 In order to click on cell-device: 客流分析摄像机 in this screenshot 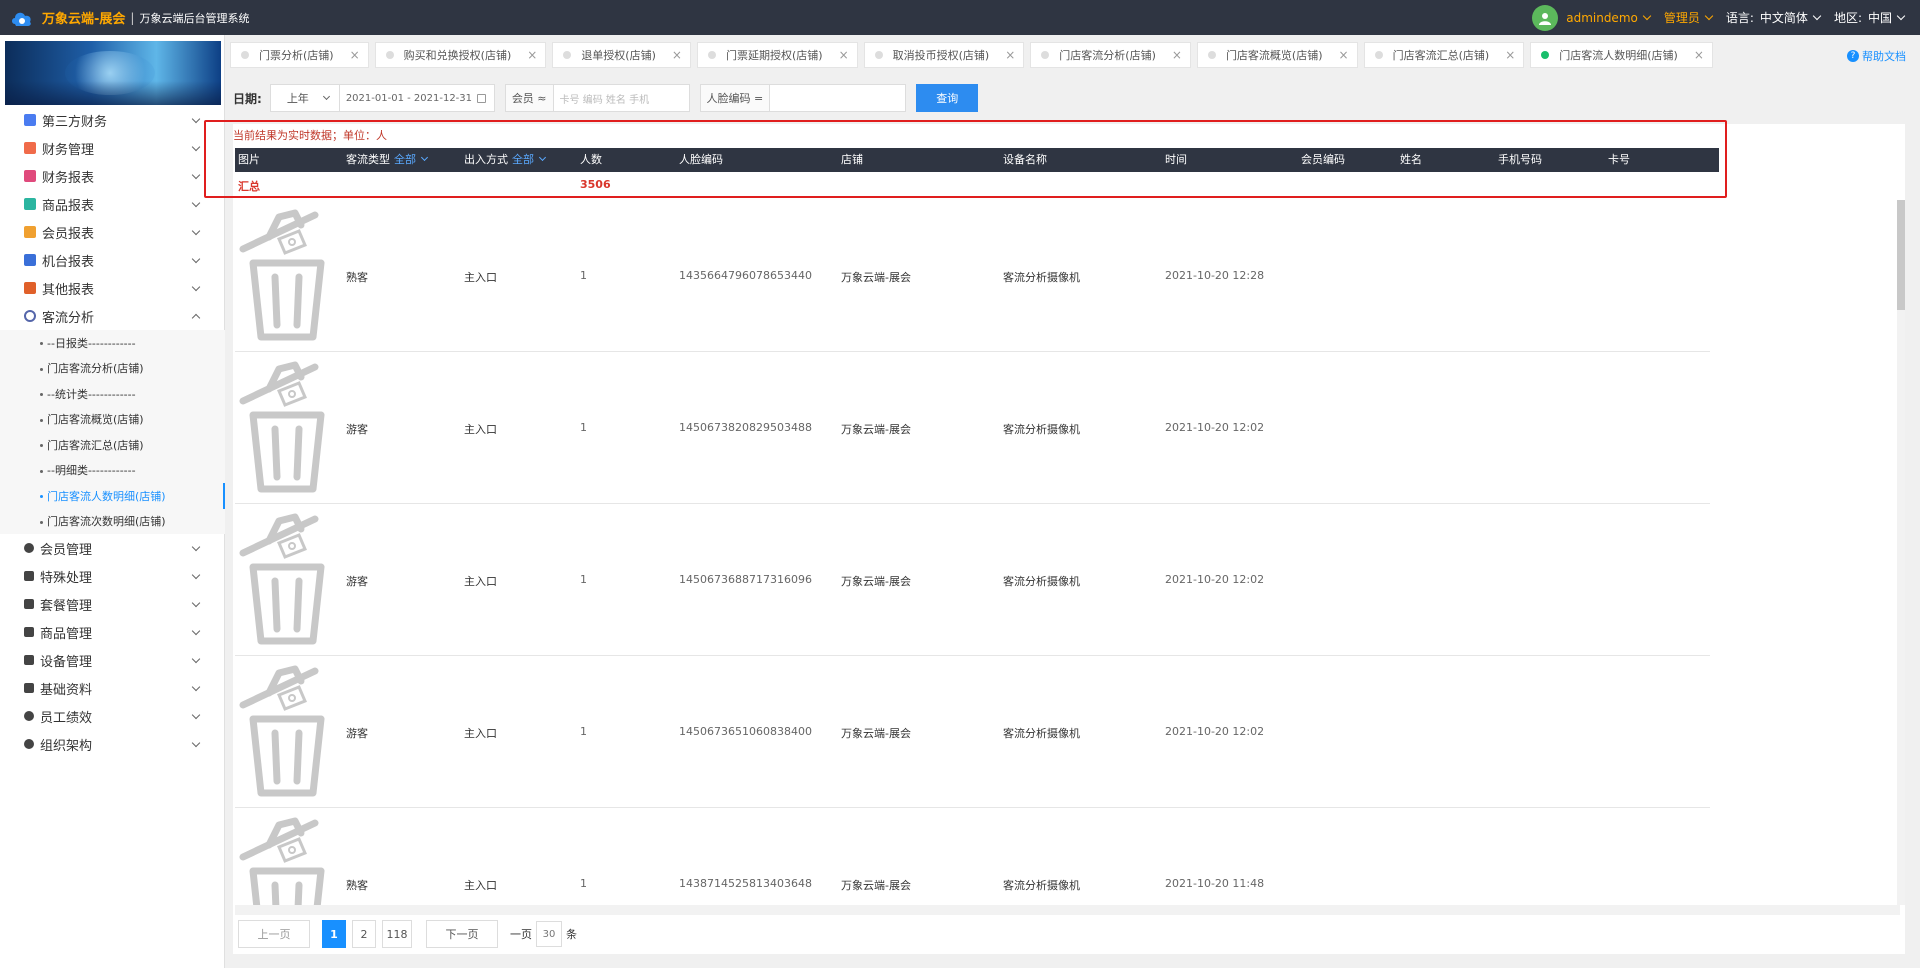, I will do `click(1041, 429)`.